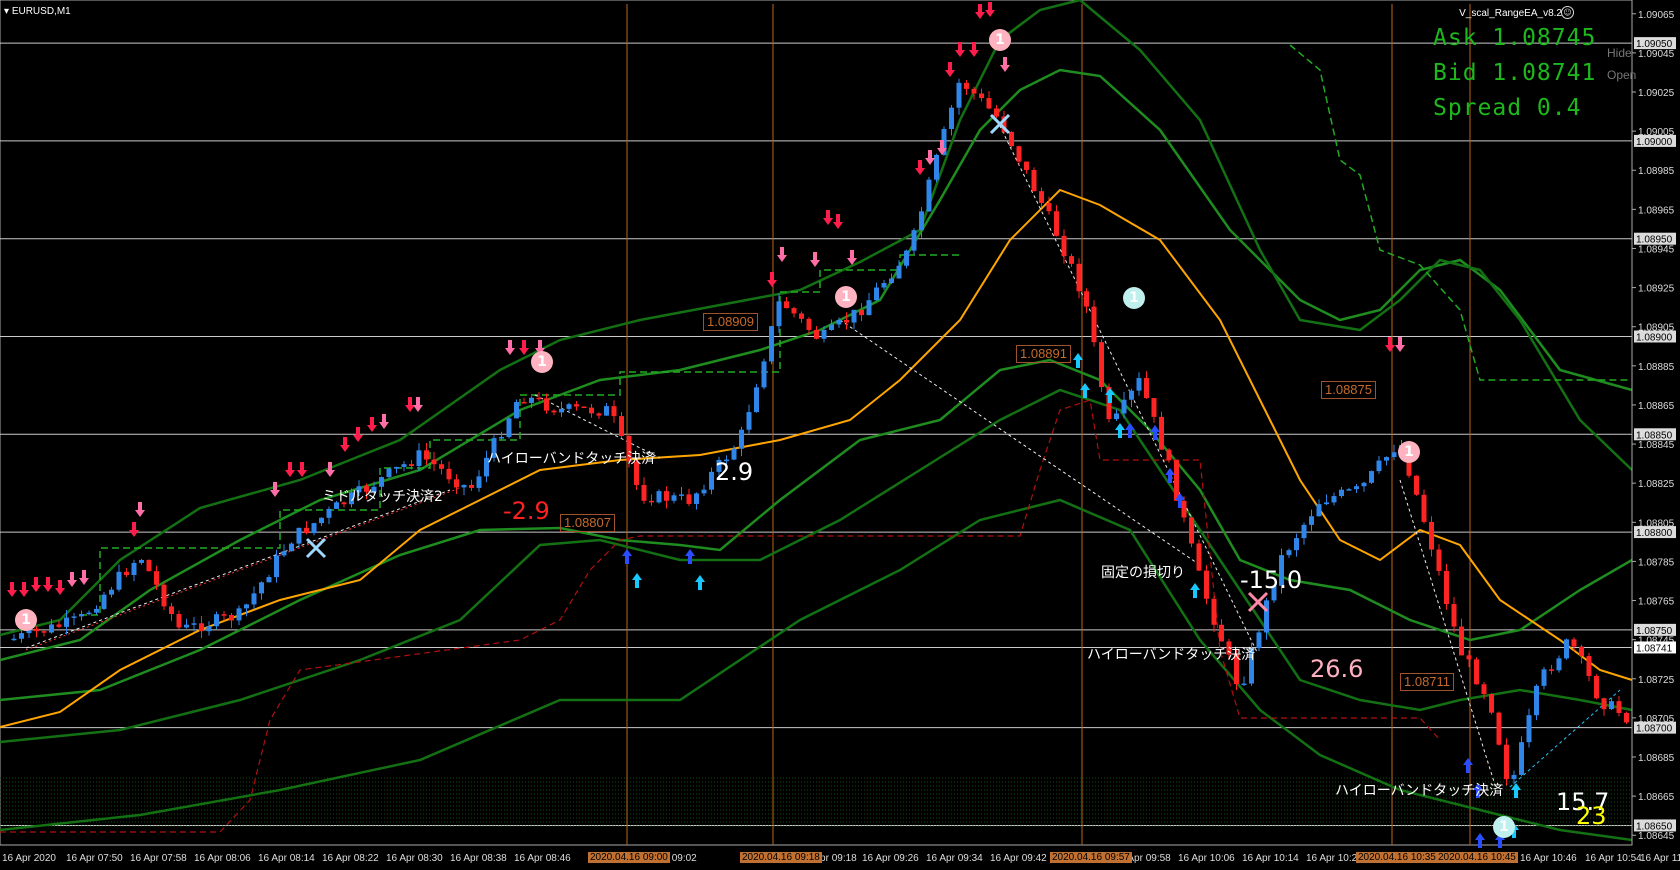  I want to click on price-box-label: 1.08700, so click(1654, 729).